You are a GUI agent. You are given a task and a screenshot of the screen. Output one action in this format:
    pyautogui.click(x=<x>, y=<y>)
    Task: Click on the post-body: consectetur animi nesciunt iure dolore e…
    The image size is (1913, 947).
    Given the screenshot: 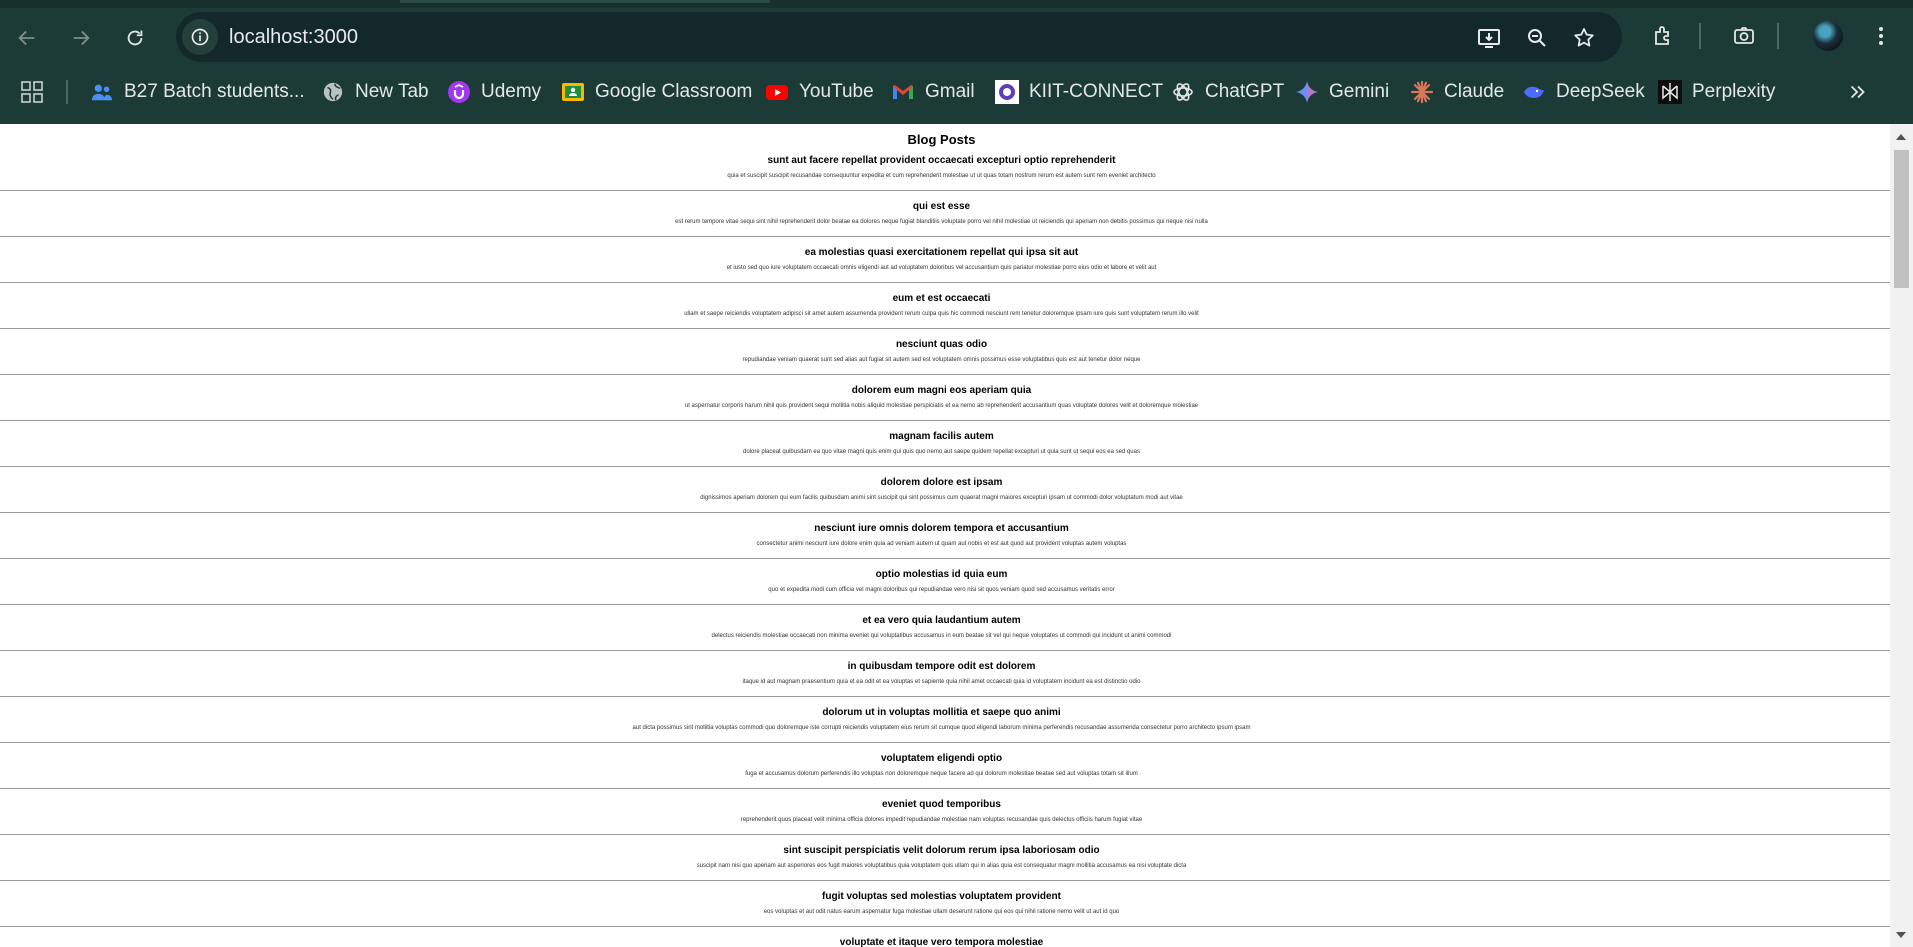 What is the action you would take?
    pyautogui.click(x=941, y=544)
    